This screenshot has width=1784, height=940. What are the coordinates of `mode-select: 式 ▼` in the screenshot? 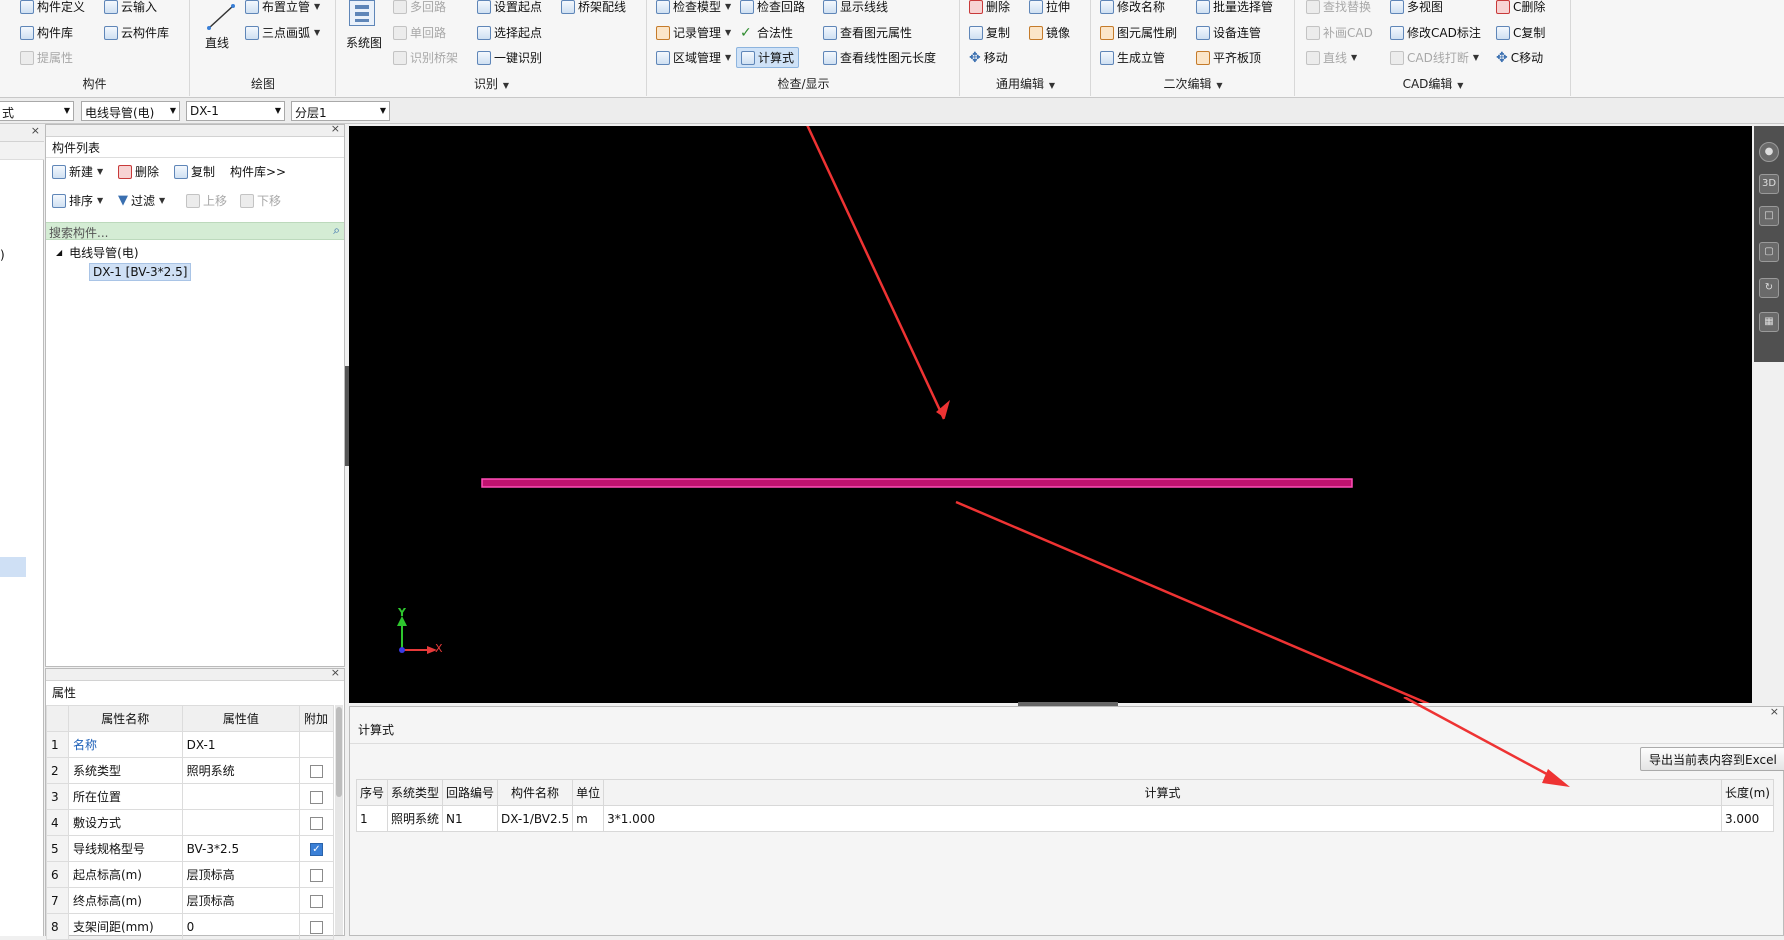 It's located at (37, 111).